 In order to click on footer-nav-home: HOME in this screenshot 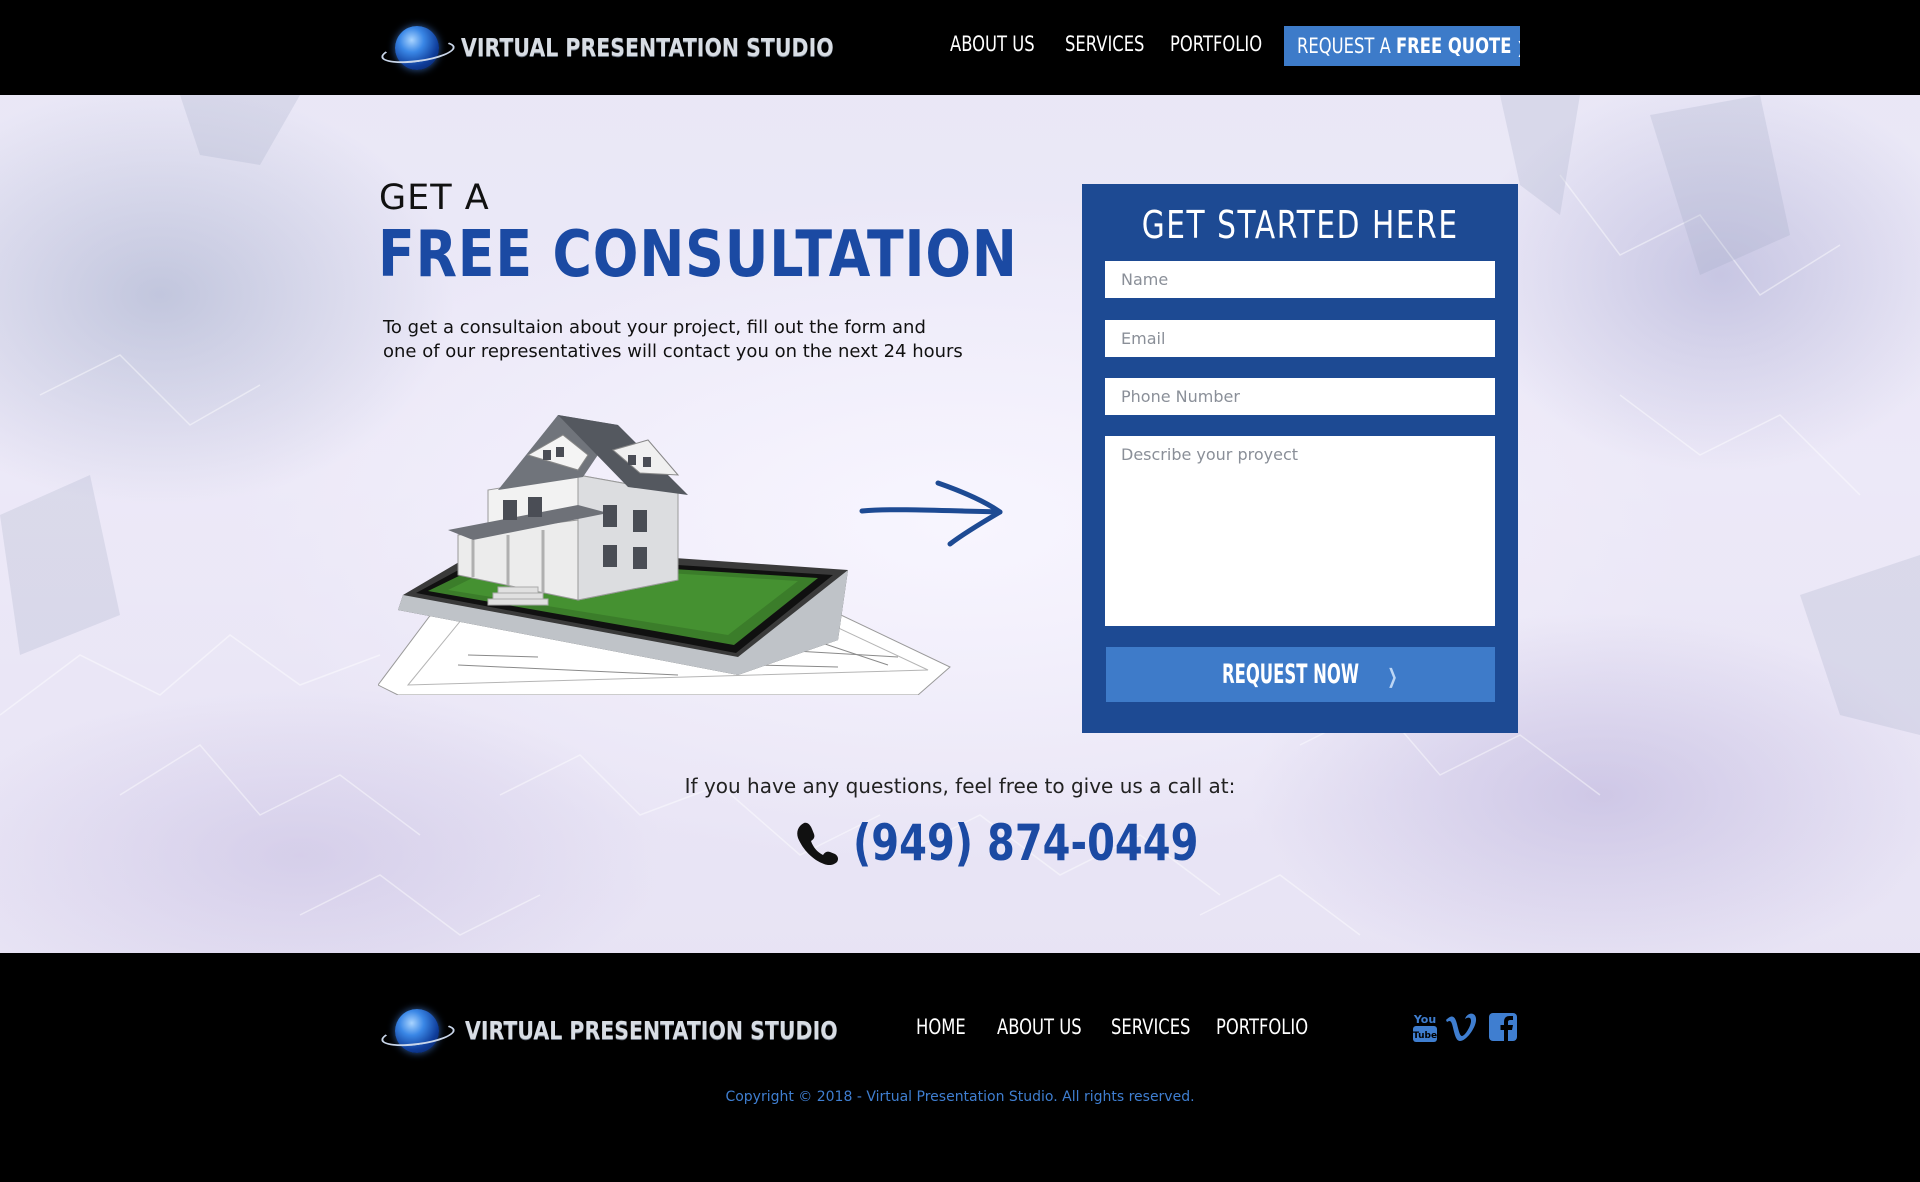, I will do `click(941, 1027)`.